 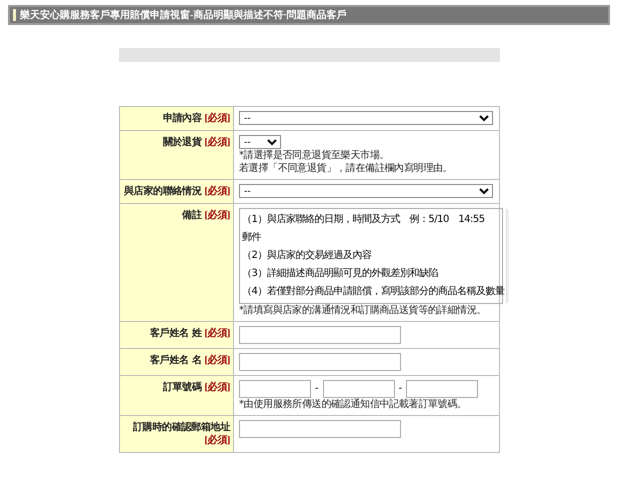 I want to click on window-title: 樂天安心購服務客戶專用賠償申請視窗-商品明顯與描述不符·問題商品客戶, so click(x=183, y=15).